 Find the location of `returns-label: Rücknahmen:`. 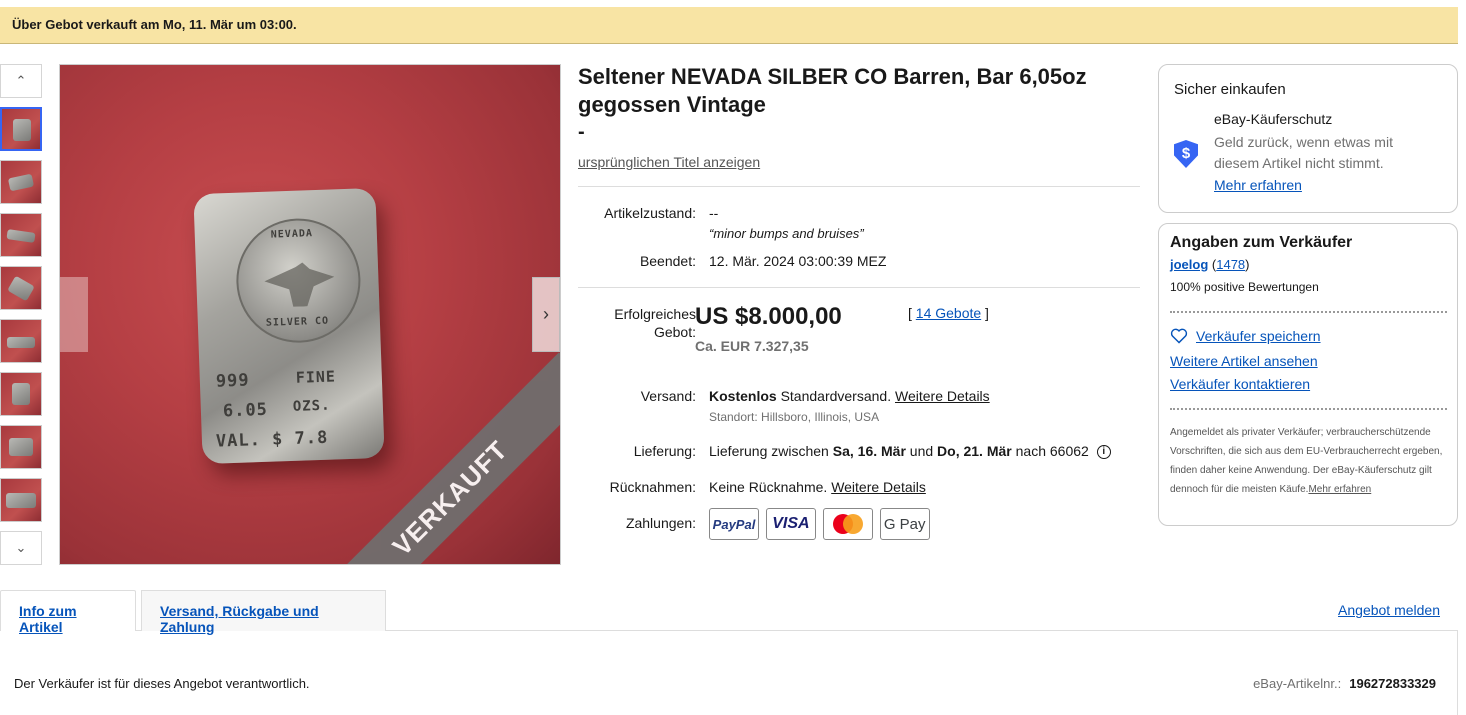

returns-label: Rücknahmen: is located at coordinates (652, 487).